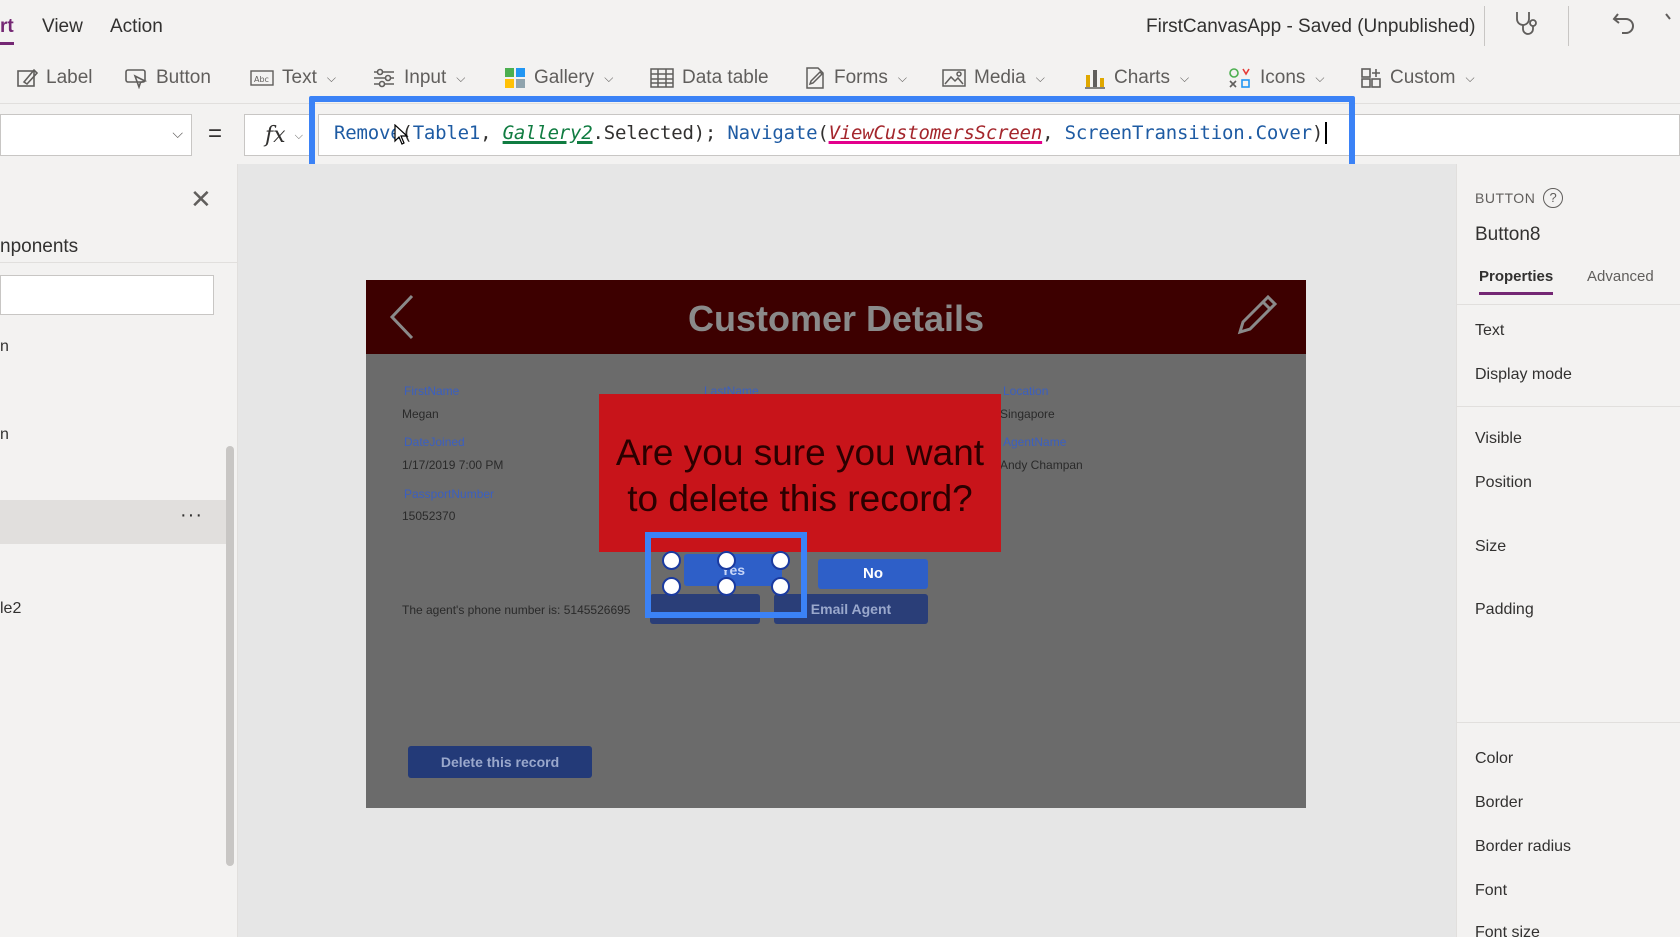  What do you see at coordinates (1505, 198) in the screenshot?
I see `control-type-label: BUTTON` at bounding box center [1505, 198].